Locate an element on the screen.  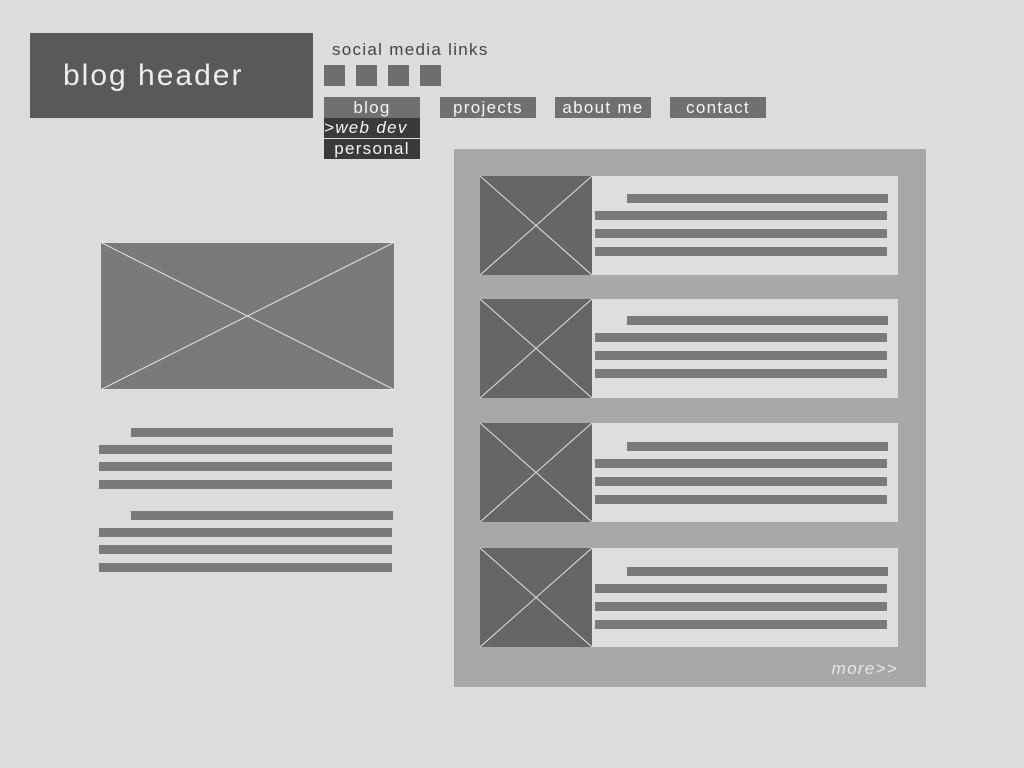
nav-item-projects: projects is located at coordinates (488, 107).